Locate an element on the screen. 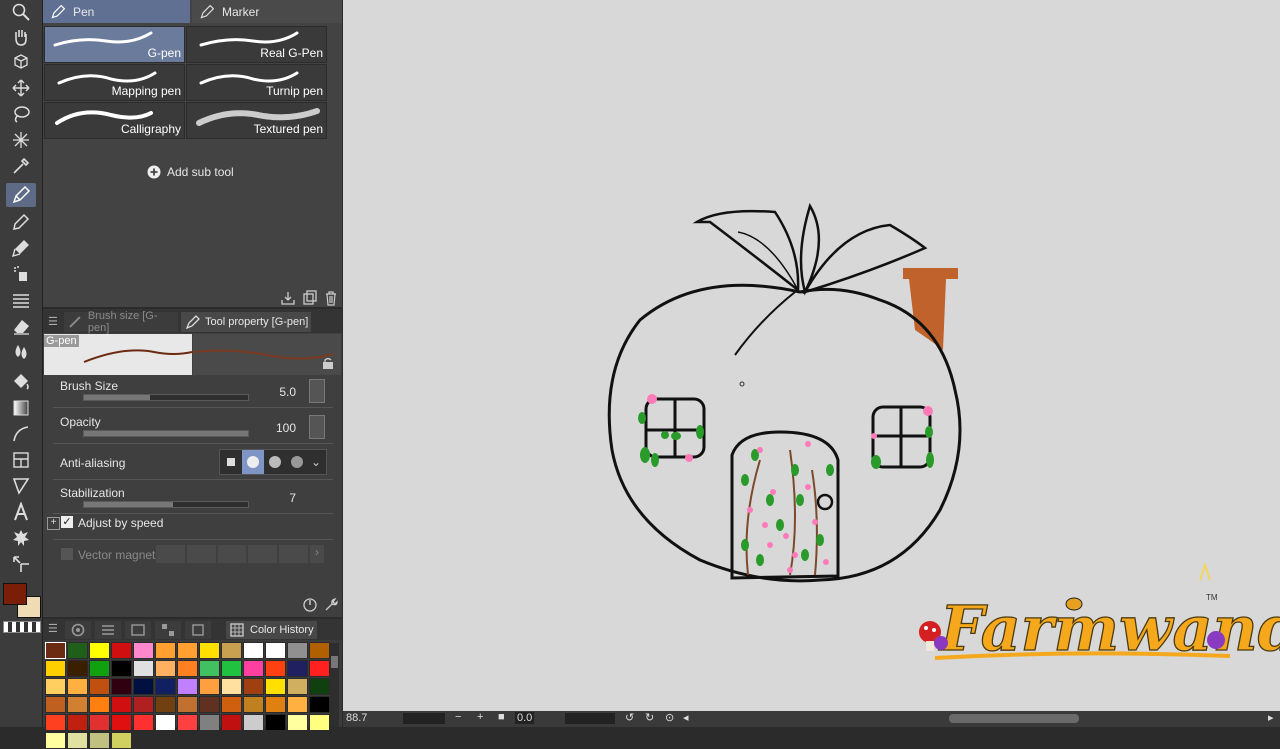  main-color-swatch is located at coordinates (15, 594).